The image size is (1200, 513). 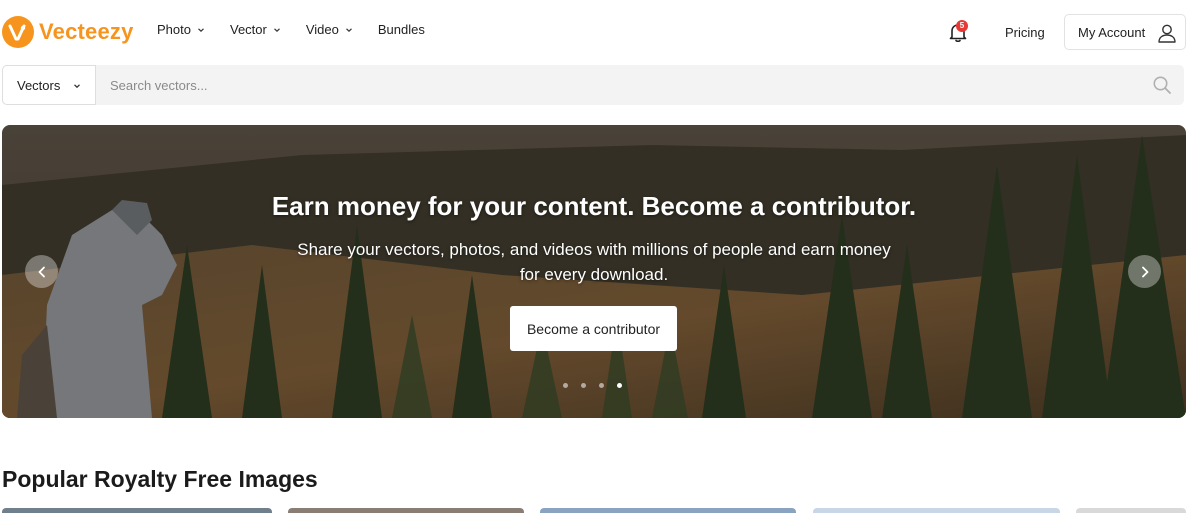 I want to click on nav-vector: Vector, so click(x=255, y=29).